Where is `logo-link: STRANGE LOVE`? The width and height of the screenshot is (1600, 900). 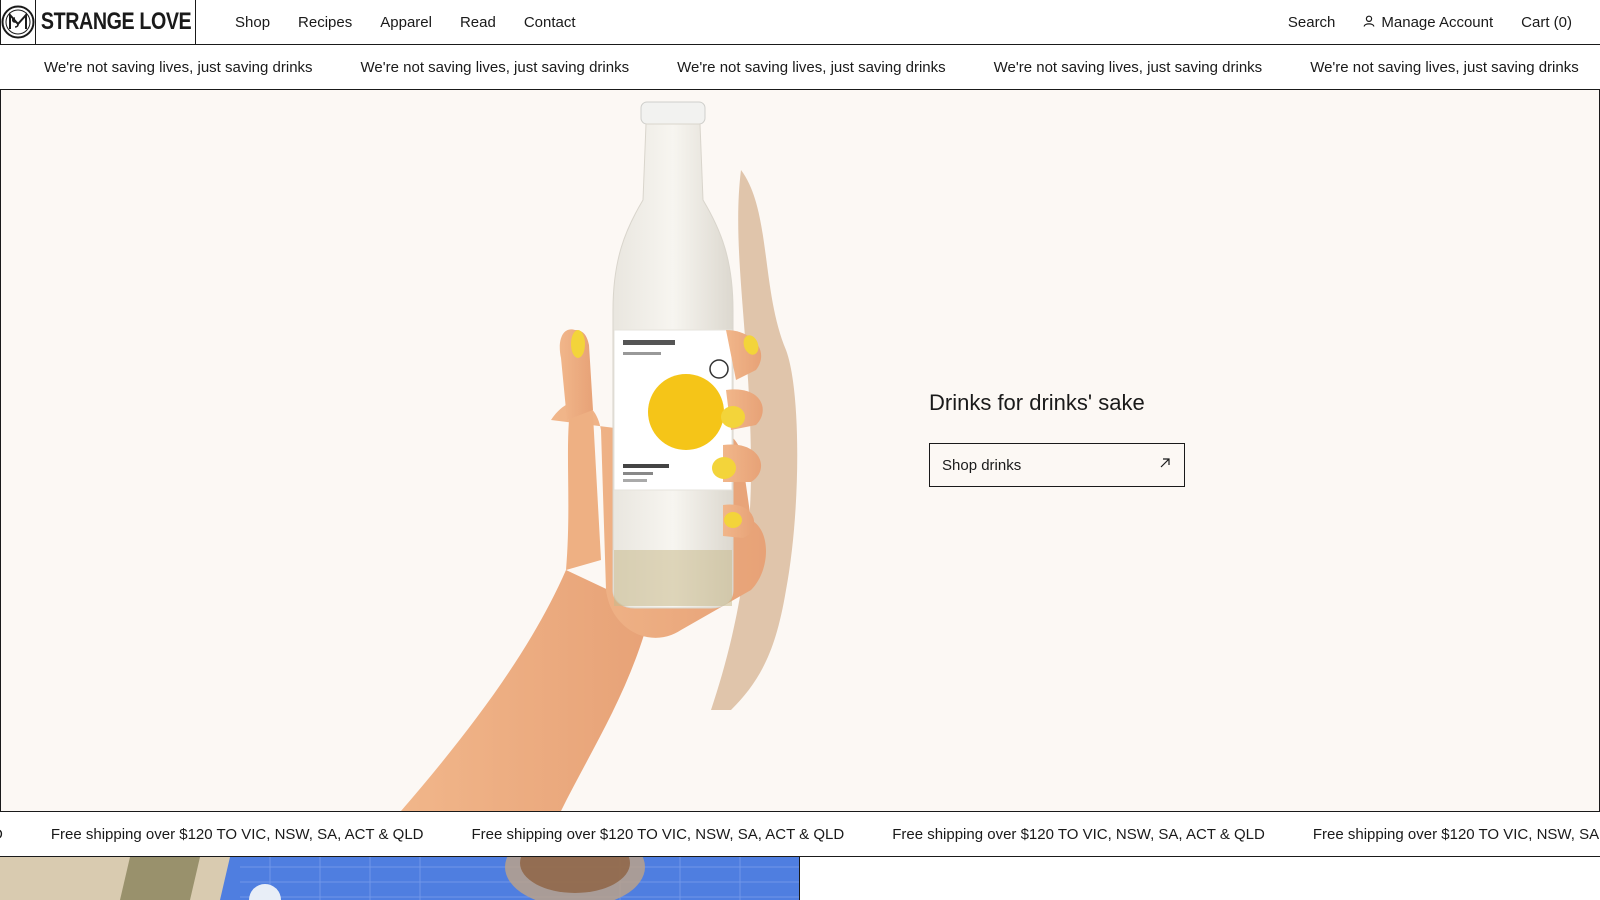 logo-link: STRANGE LOVE is located at coordinates (98, 22).